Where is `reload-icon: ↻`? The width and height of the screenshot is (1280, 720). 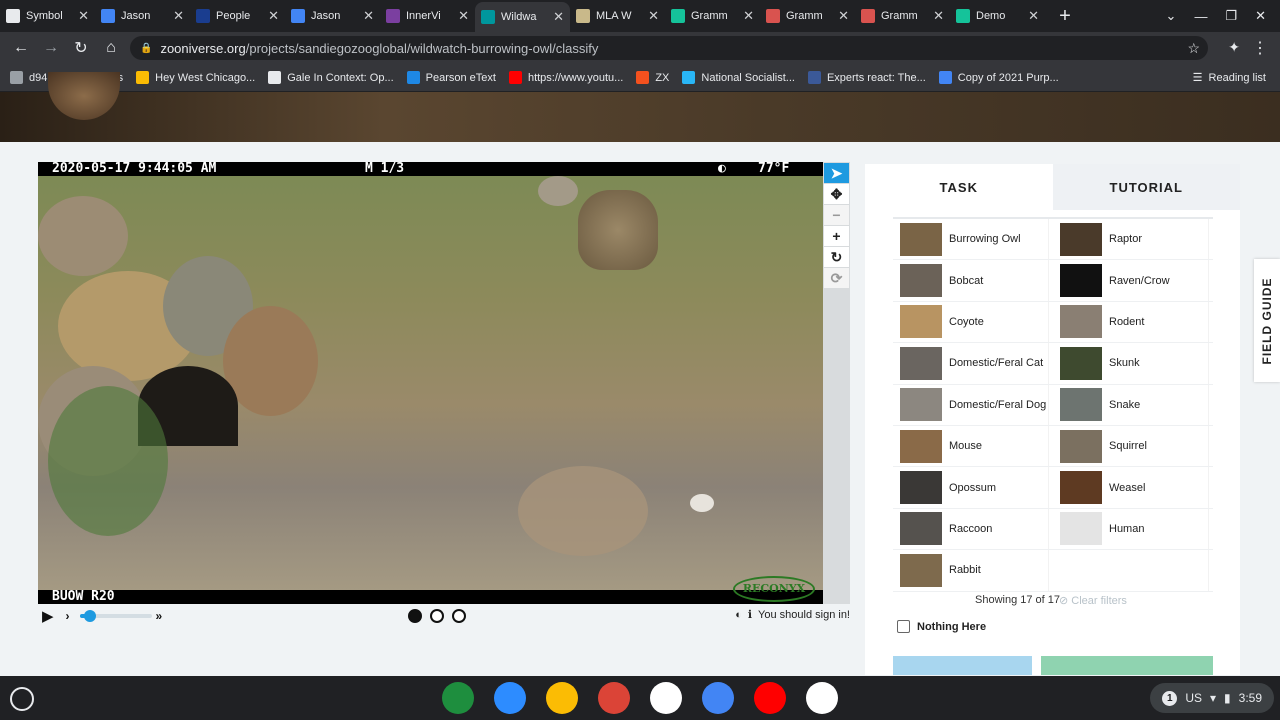
reload-icon: ↻ is located at coordinates (81, 48).